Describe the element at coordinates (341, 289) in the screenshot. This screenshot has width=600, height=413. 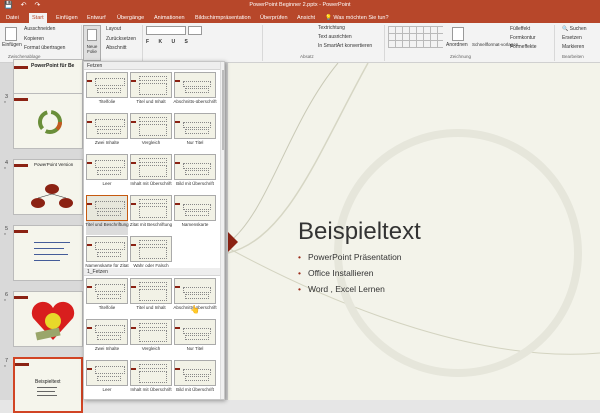
I see `bullet-item: • Word , Excel Lernen` at that location.